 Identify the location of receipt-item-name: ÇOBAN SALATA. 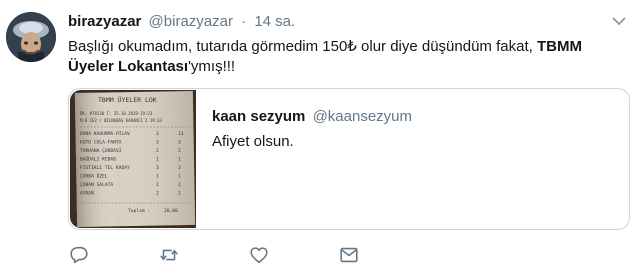
(96, 185).